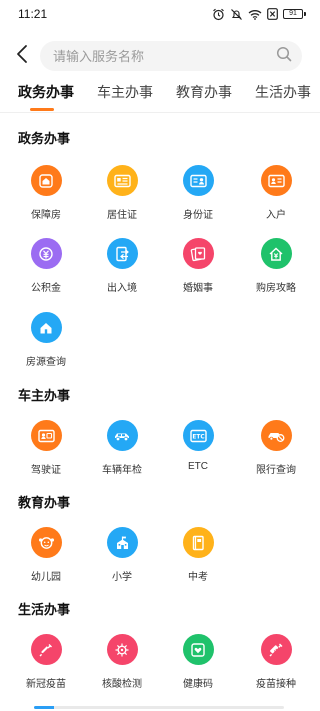  I want to click on battery-level: 91, so click(293, 14).